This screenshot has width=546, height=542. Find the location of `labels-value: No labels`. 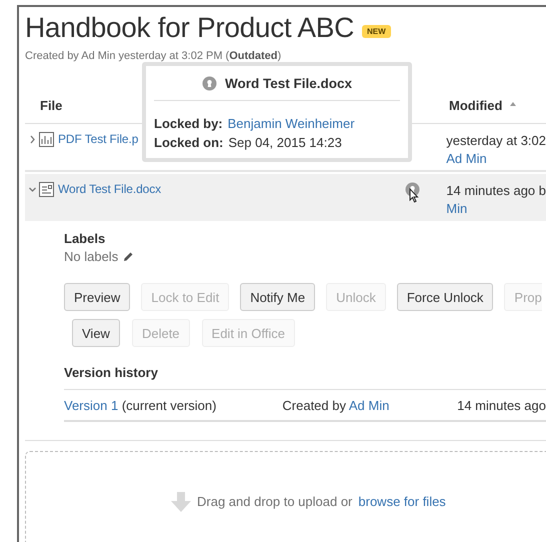

labels-value: No labels is located at coordinates (91, 256).